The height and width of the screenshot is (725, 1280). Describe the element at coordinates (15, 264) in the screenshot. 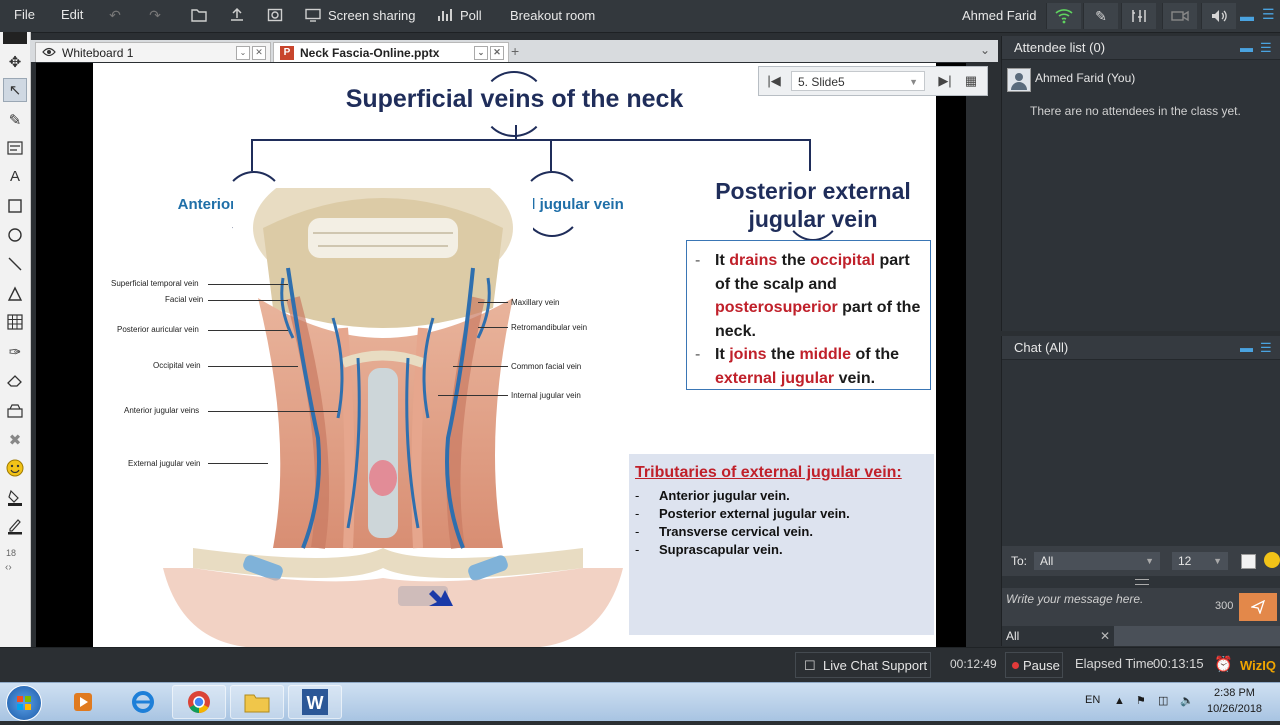

I see `line-icon` at that location.